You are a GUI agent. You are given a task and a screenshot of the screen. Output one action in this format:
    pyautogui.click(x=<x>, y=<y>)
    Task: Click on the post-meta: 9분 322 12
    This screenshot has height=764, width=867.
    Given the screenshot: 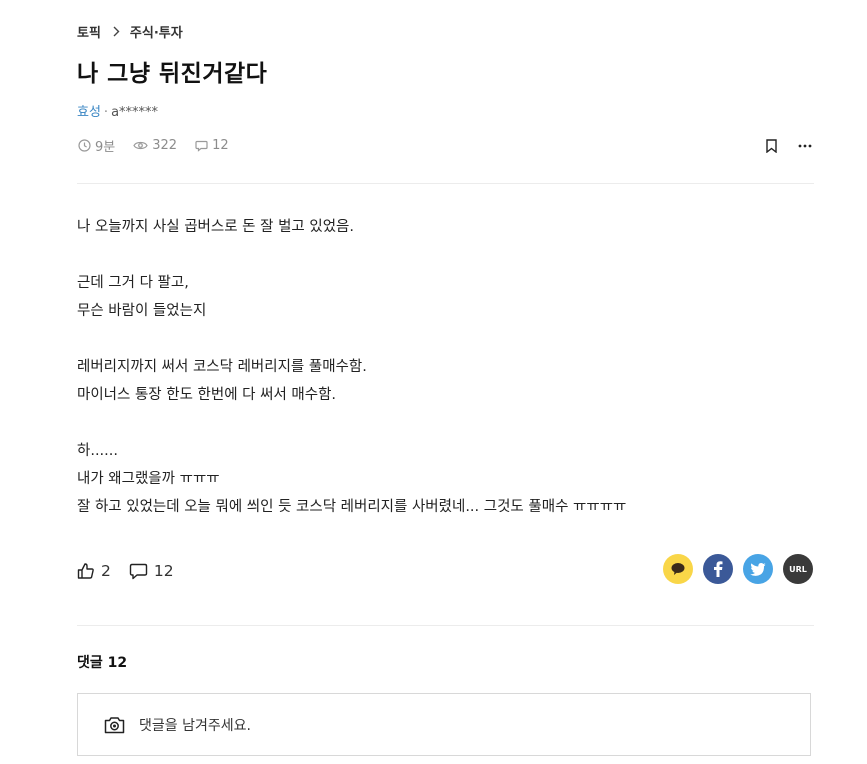 What is the action you would take?
    pyautogui.click(x=162, y=145)
    